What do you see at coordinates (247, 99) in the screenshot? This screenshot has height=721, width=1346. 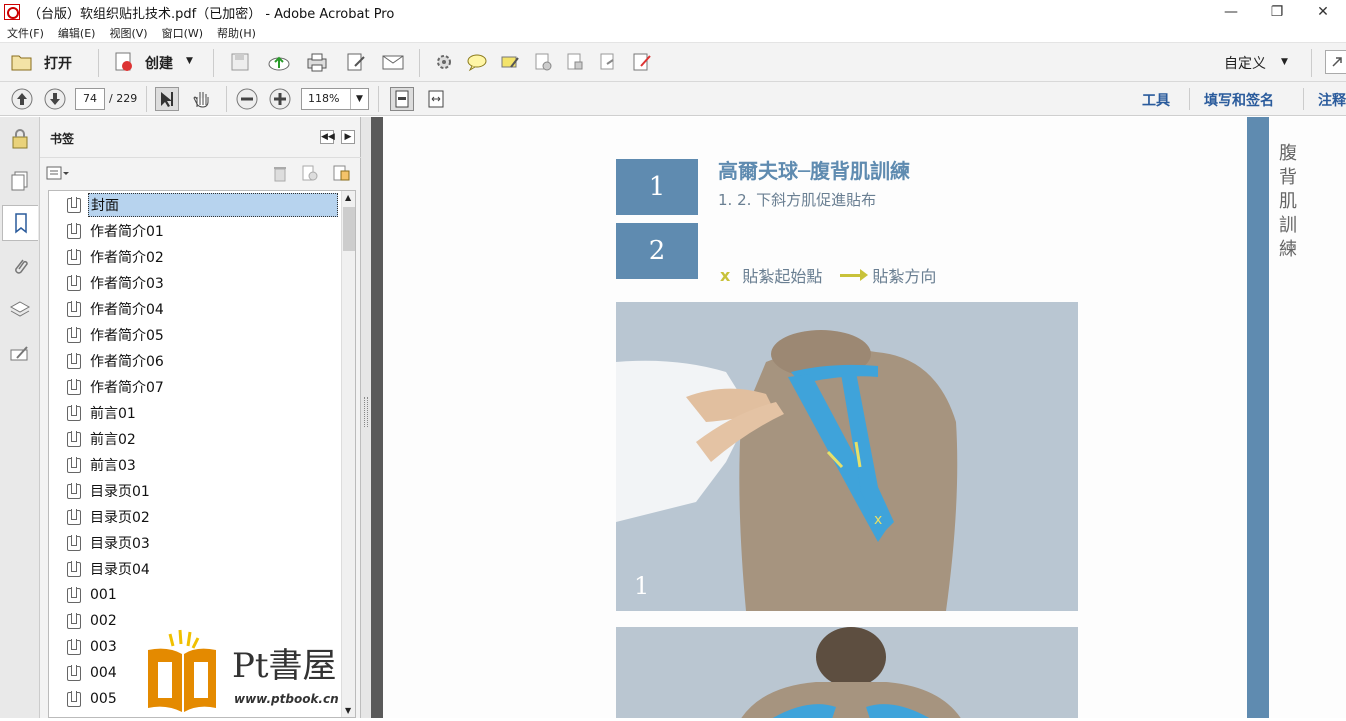 I see `zoom-out-icon` at bounding box center [247, 99].